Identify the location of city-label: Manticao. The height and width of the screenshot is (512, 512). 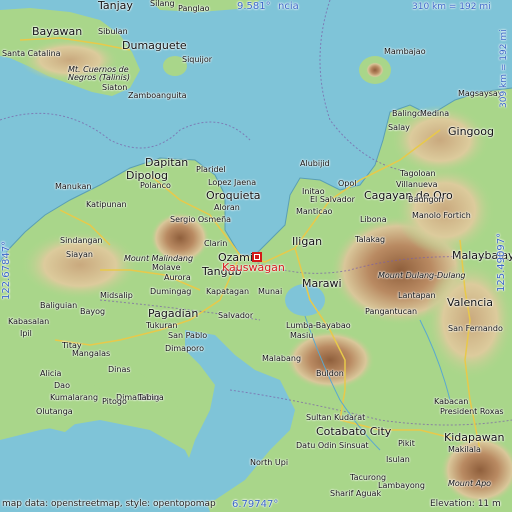
(314, 212).